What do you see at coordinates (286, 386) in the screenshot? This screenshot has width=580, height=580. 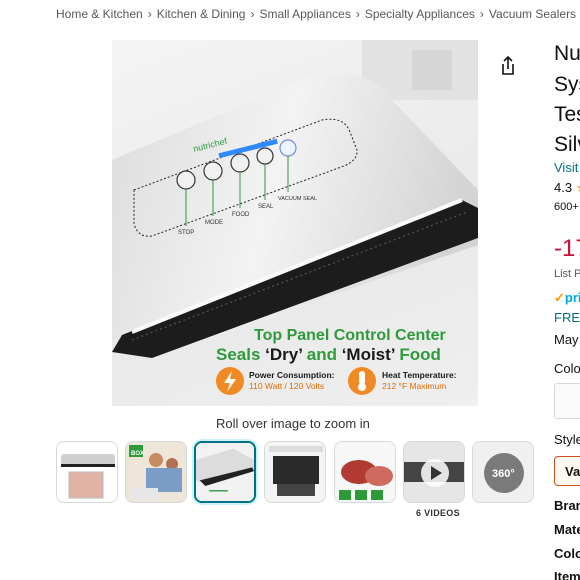 I see `power-consumption-value: 110 Watt / 120 Volts` at bounding box center [286, 386].